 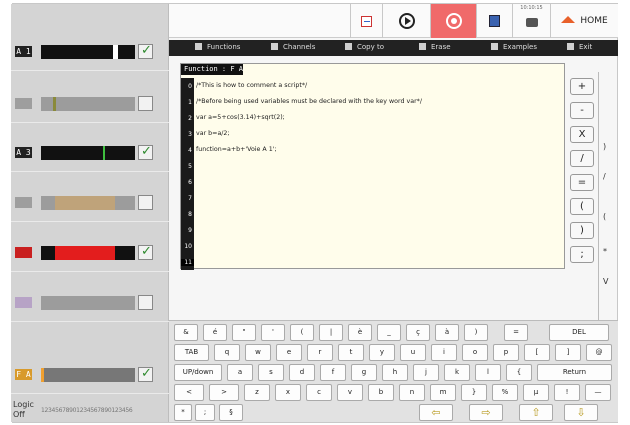 I want to click on minus-button: -, so click(x=582, y=110).